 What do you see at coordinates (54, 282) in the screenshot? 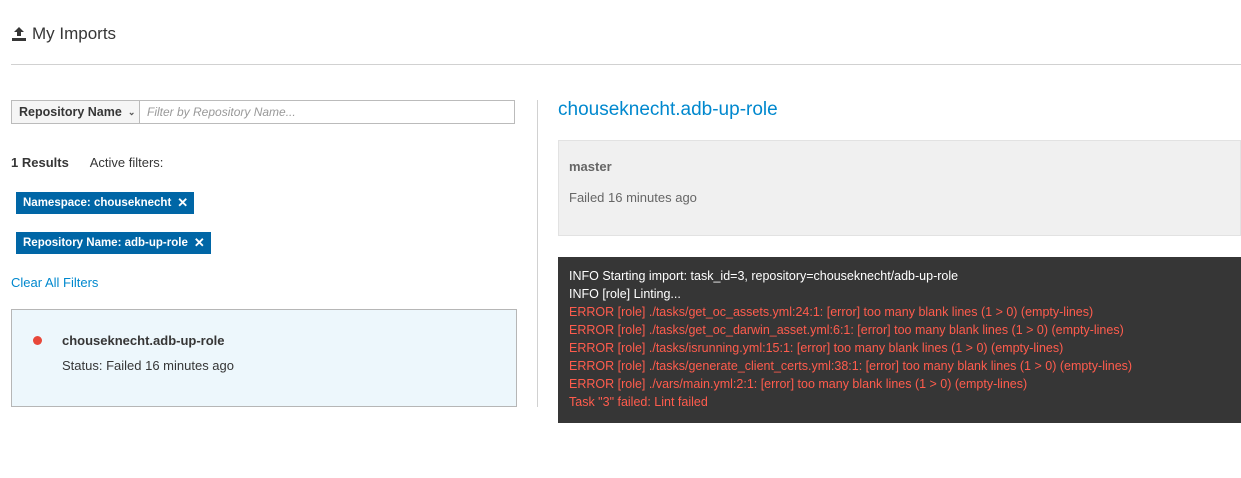
I see `clear-all-filters-link: Clear All Filters` at bounding box center [54, 282].